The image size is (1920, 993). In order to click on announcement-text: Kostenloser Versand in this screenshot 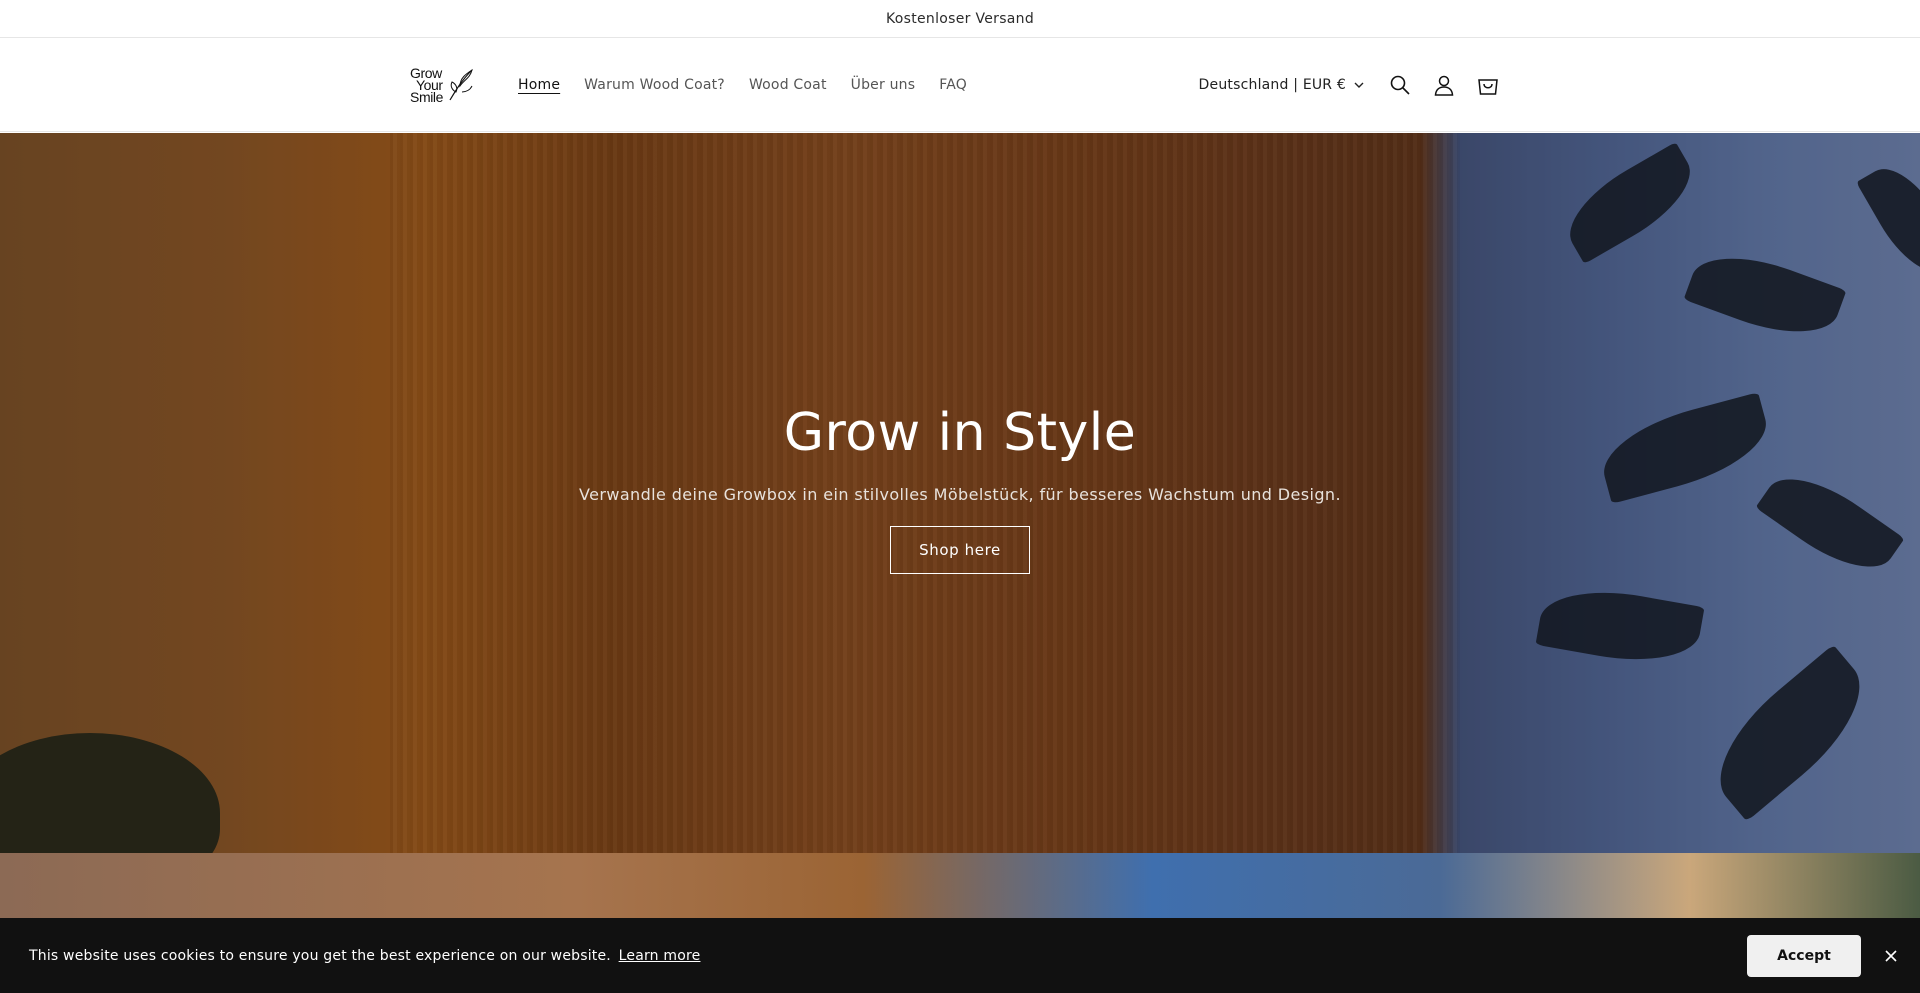, I will do `click(960, 18)`.